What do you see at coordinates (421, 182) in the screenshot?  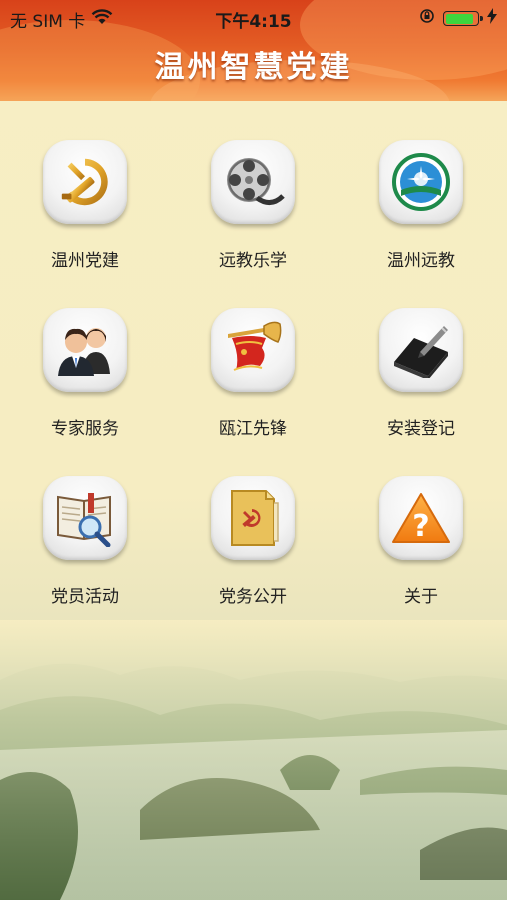 I see `remote-education-logo-icon` at bounding box center [421, 182].